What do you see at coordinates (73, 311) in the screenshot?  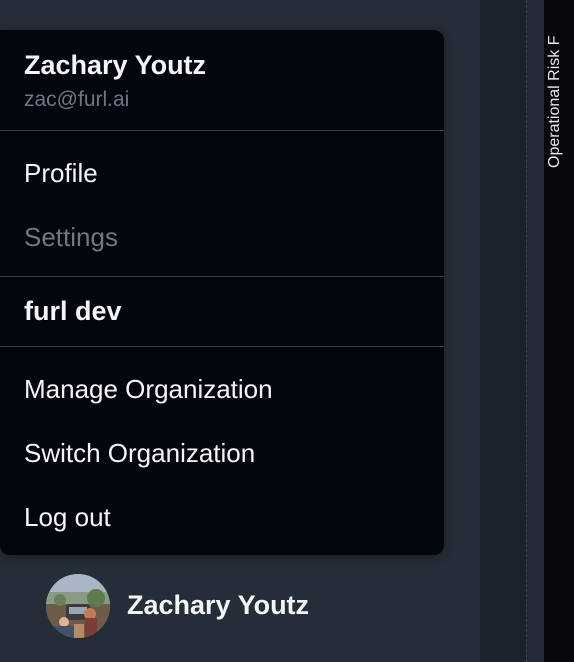 I see `current-organization-name: furl dev` at bounding box center [73, 311].